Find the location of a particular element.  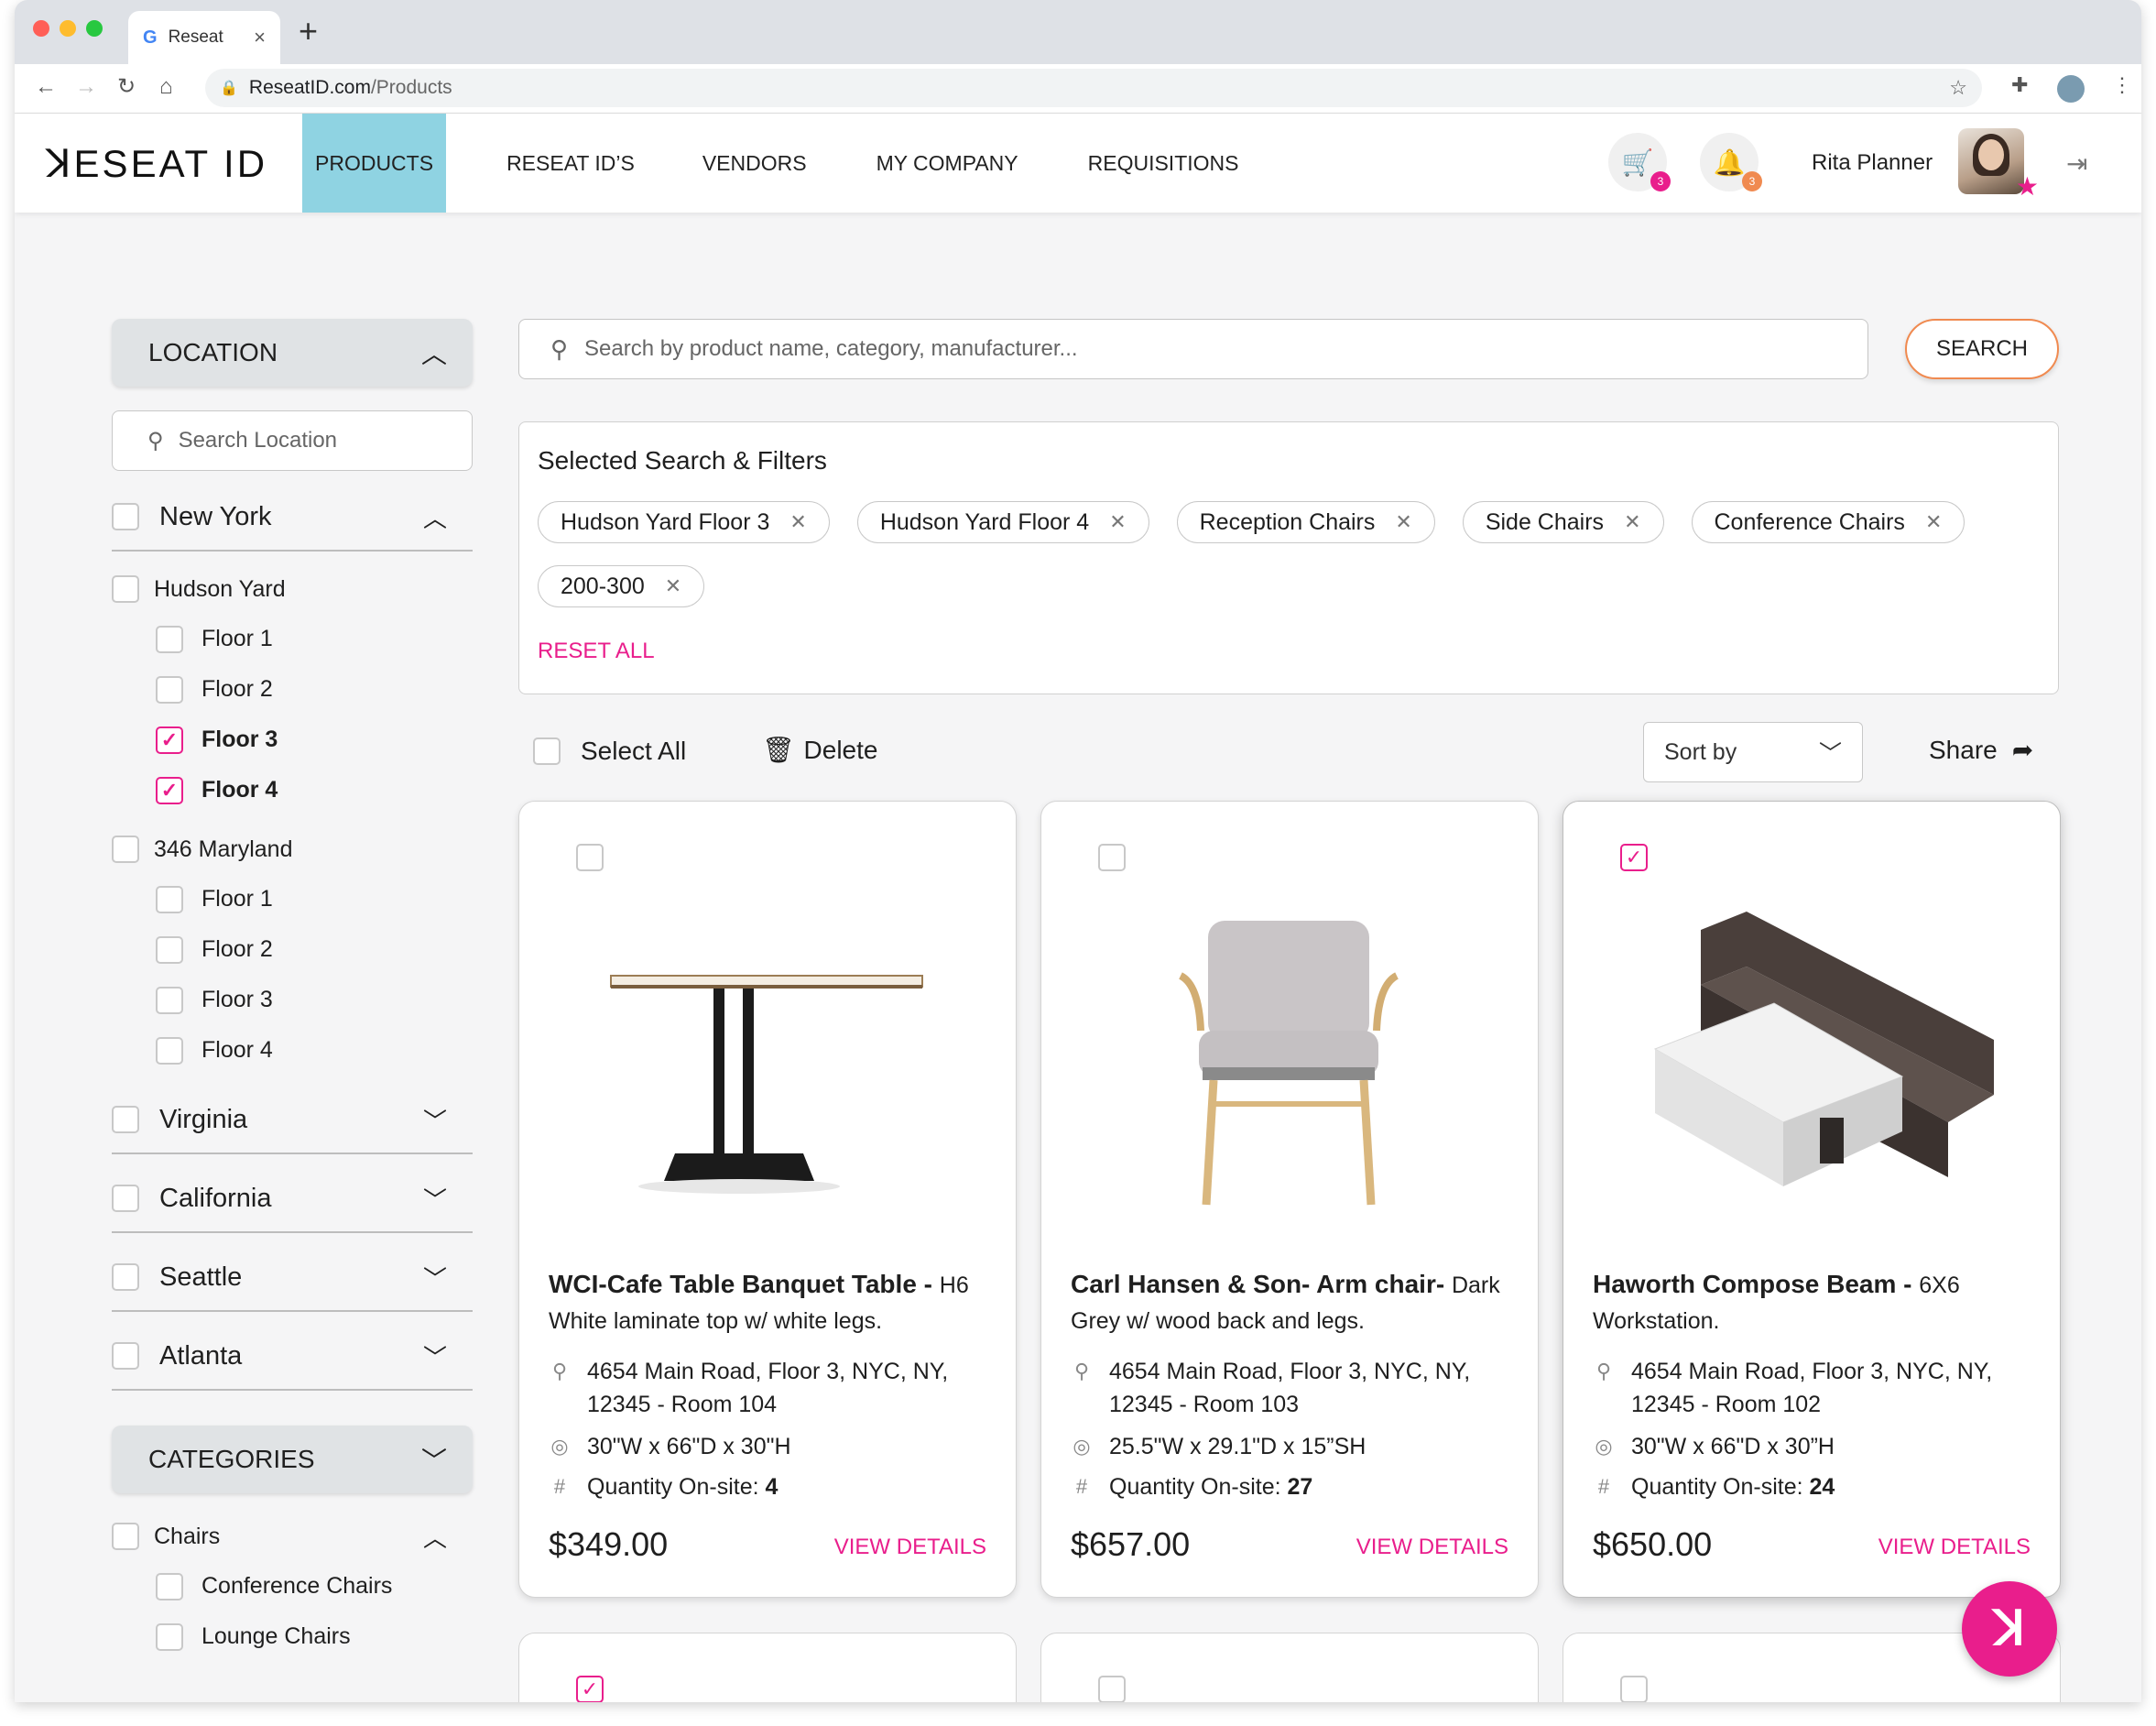

nav-vendors: VENDORS is located at coordinates (754, 163).